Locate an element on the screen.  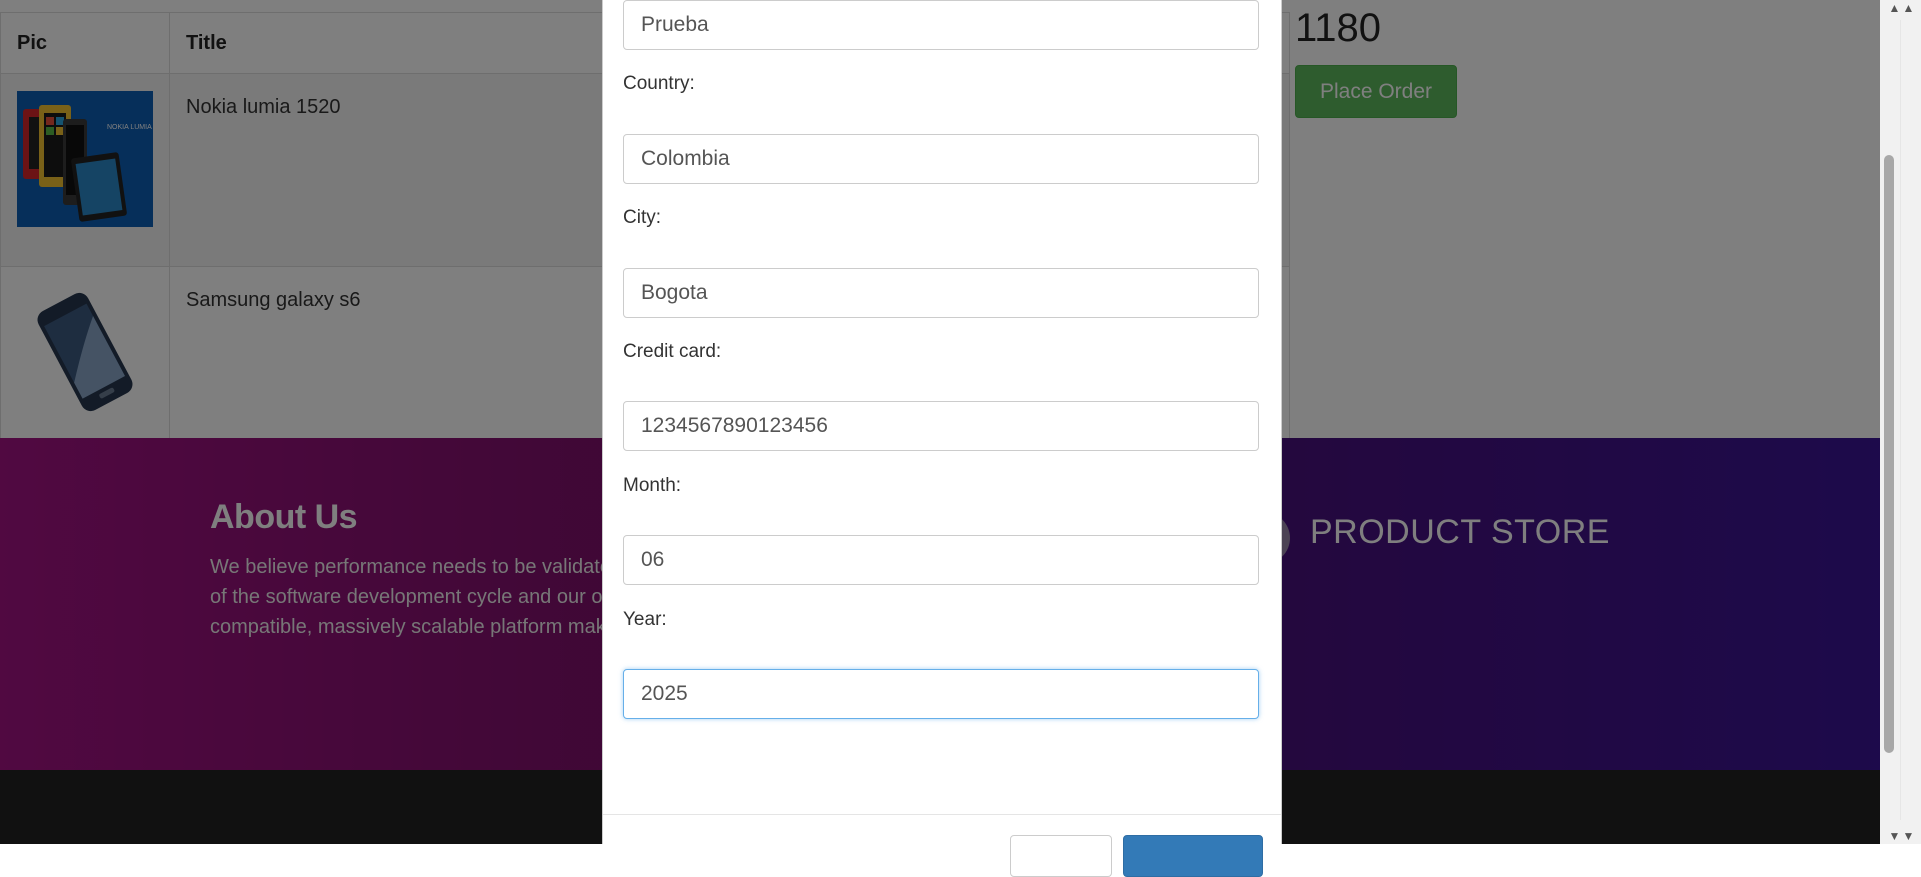
city-field is located at coordinates (941, 293).